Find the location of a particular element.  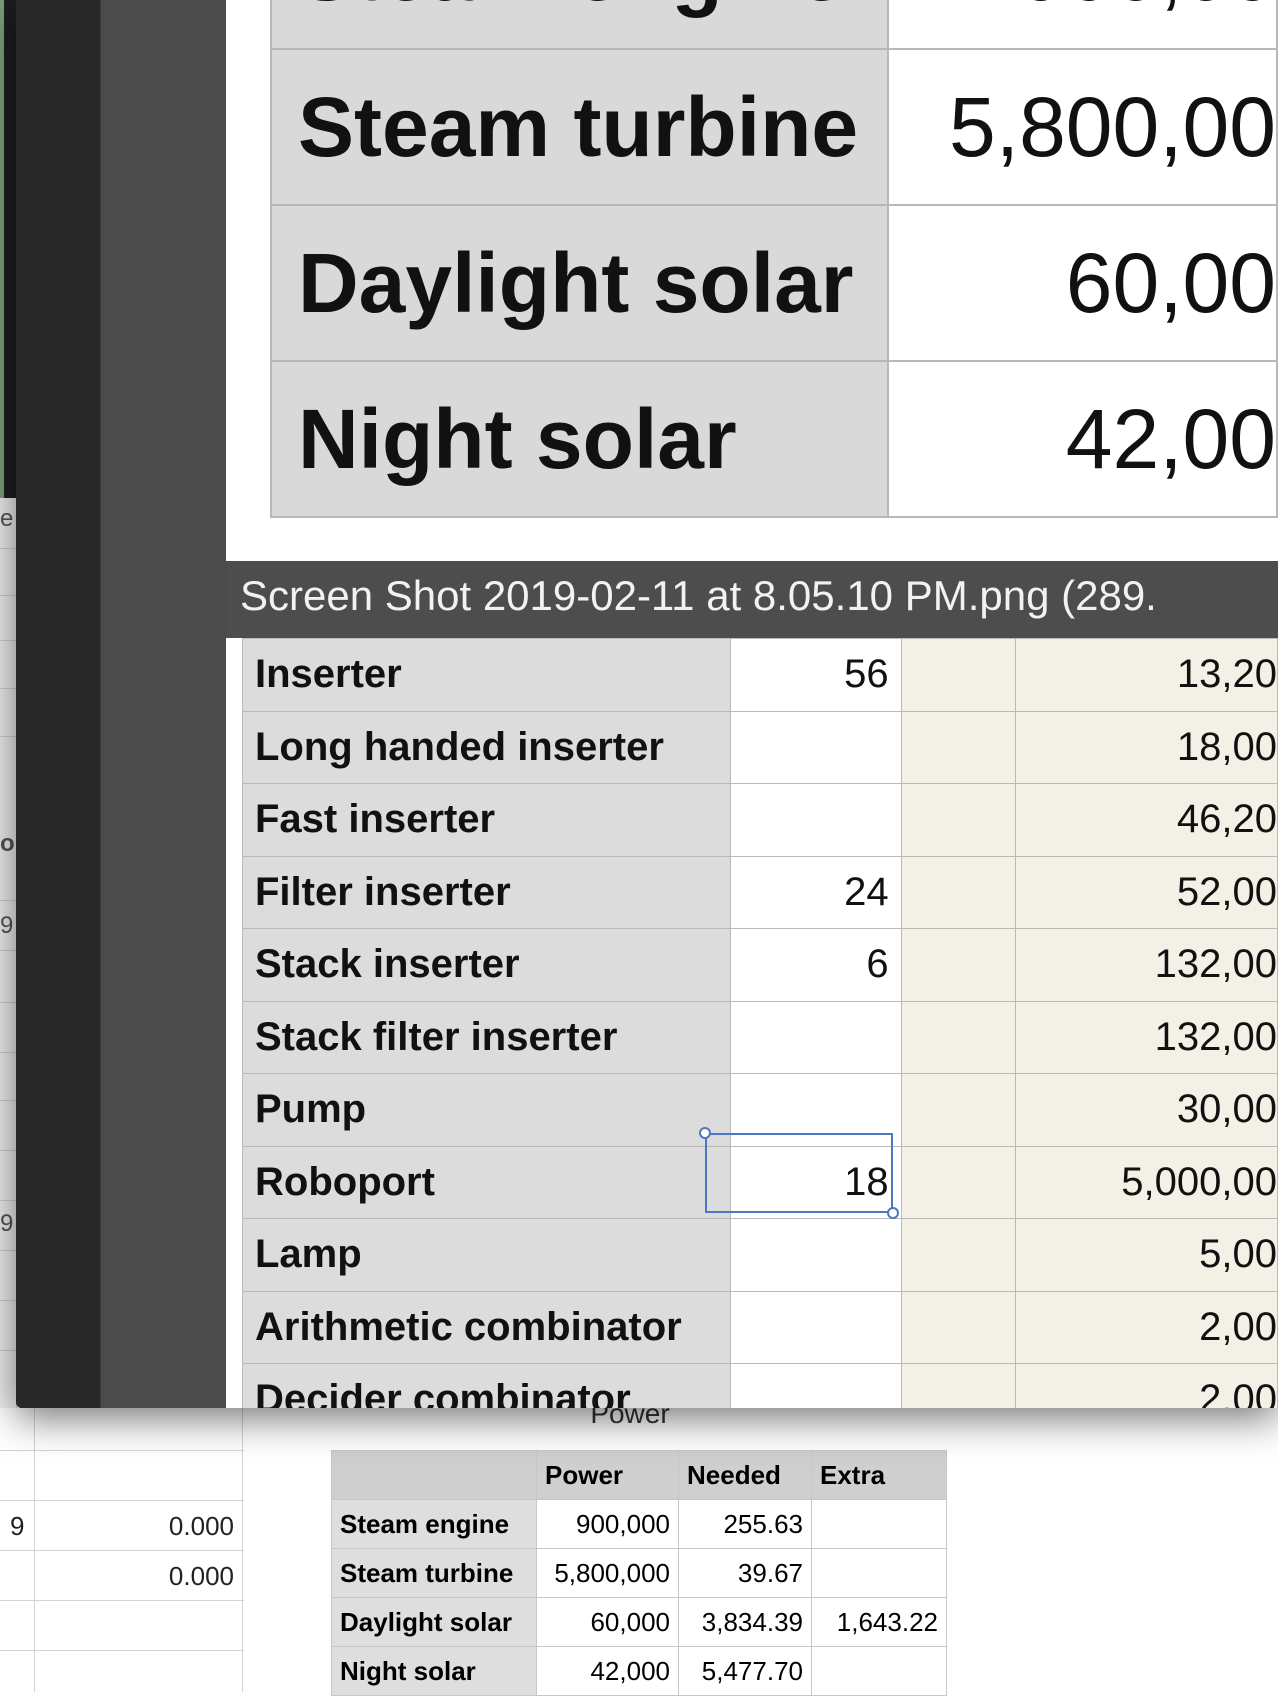

column-header: Needed is located at coordinates (745, 1475).